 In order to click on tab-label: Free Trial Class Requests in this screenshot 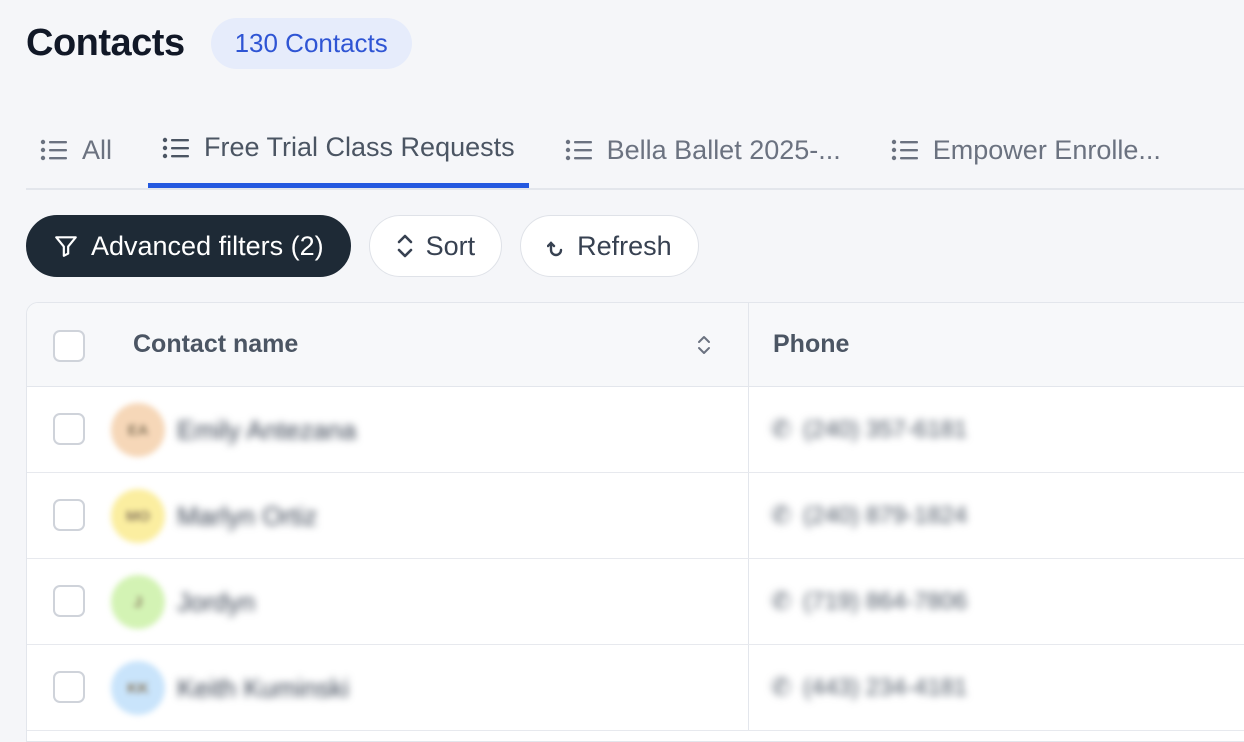, I will do `click(359, 147)`.